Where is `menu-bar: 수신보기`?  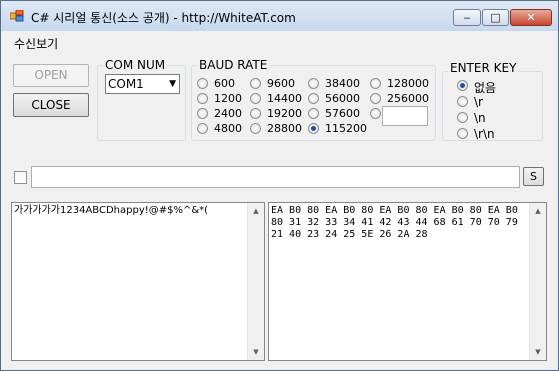
menu-bar: 수신보기 is located at coordinates (279, 41).